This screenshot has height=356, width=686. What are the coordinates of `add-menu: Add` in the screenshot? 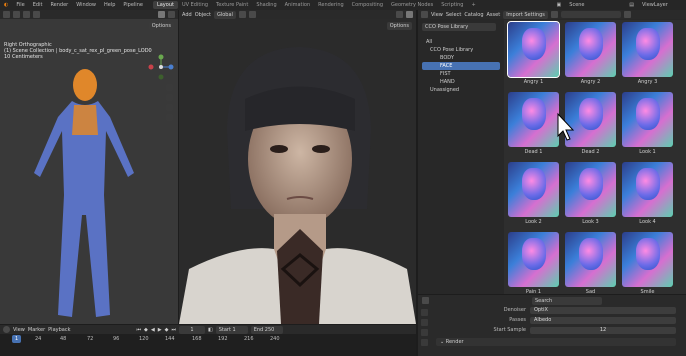 It's located at (187, 15).